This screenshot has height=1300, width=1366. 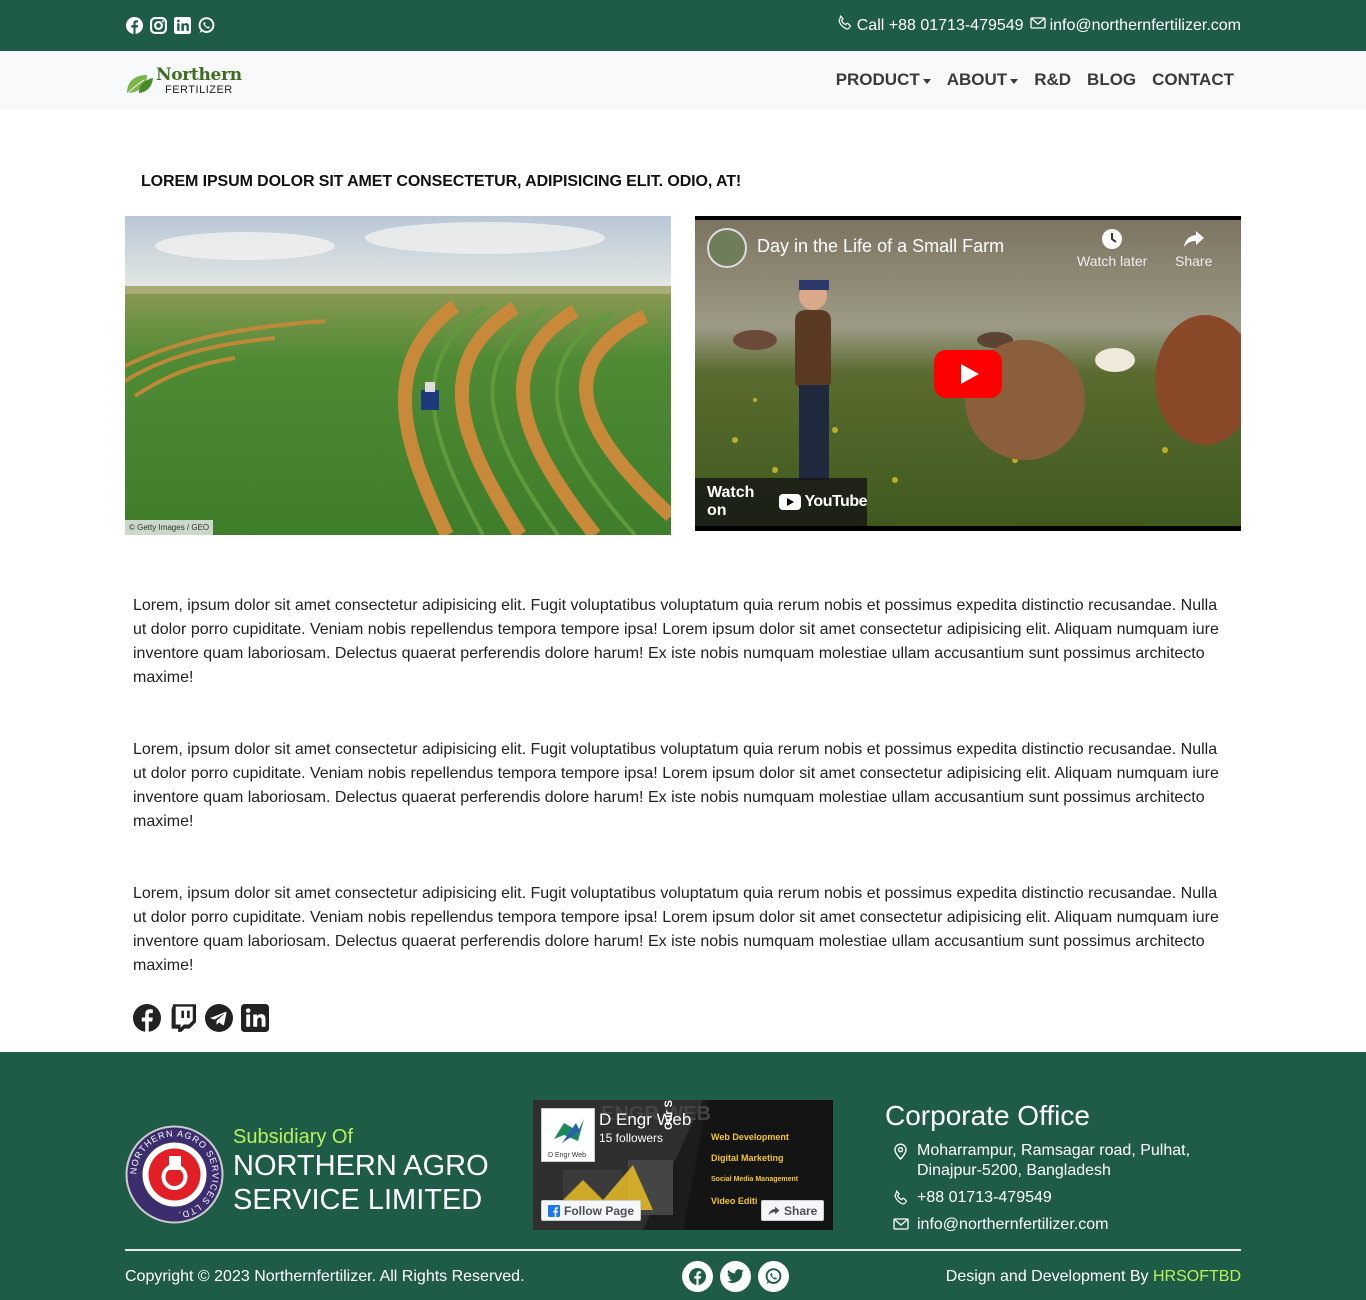 I want to click on site-logo: Northern FERTILIZER, so click(x=185, y=81).